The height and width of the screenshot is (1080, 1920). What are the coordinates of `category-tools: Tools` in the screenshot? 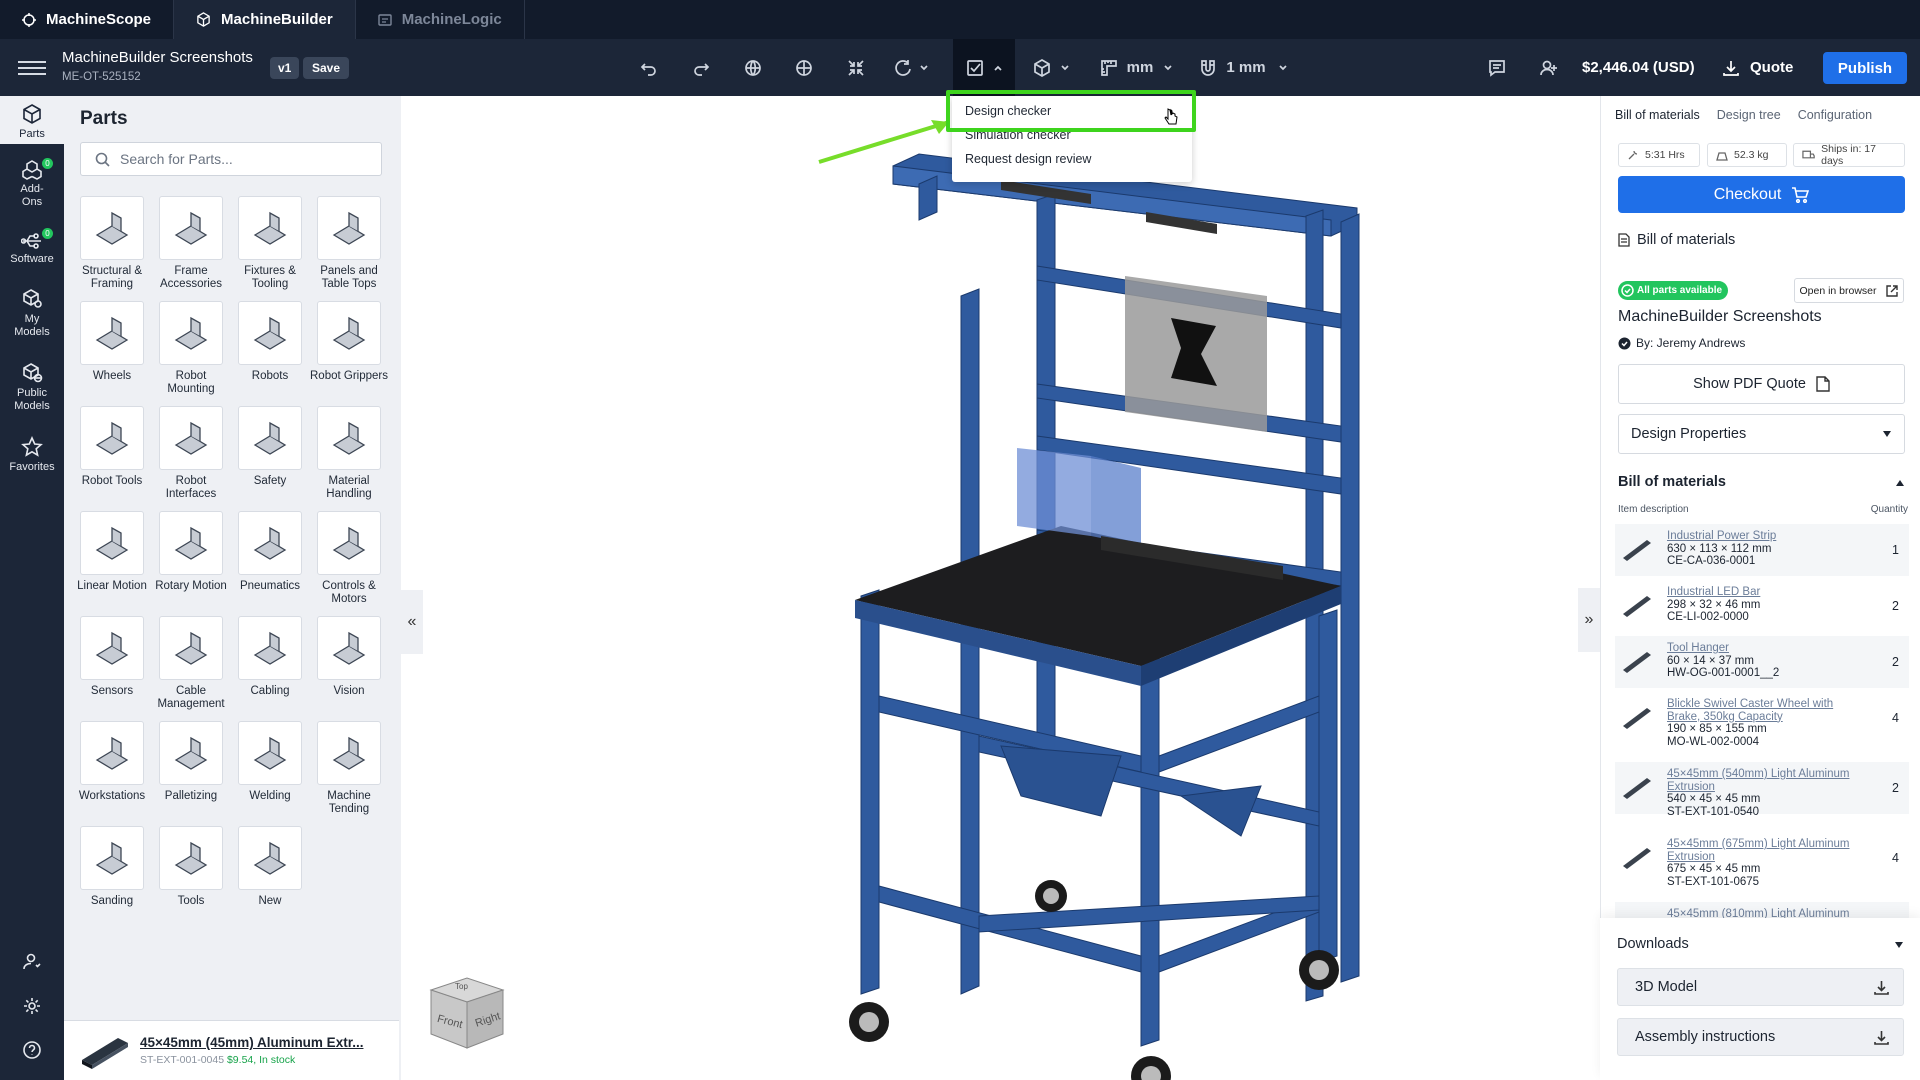 It's located at (191, 867).